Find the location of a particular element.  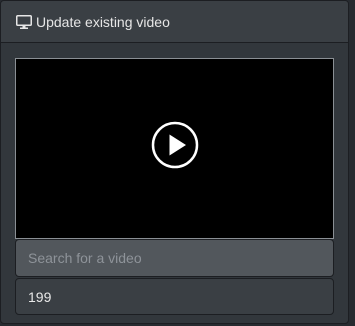

play-circle-icon is located at coordinates (175, 145).